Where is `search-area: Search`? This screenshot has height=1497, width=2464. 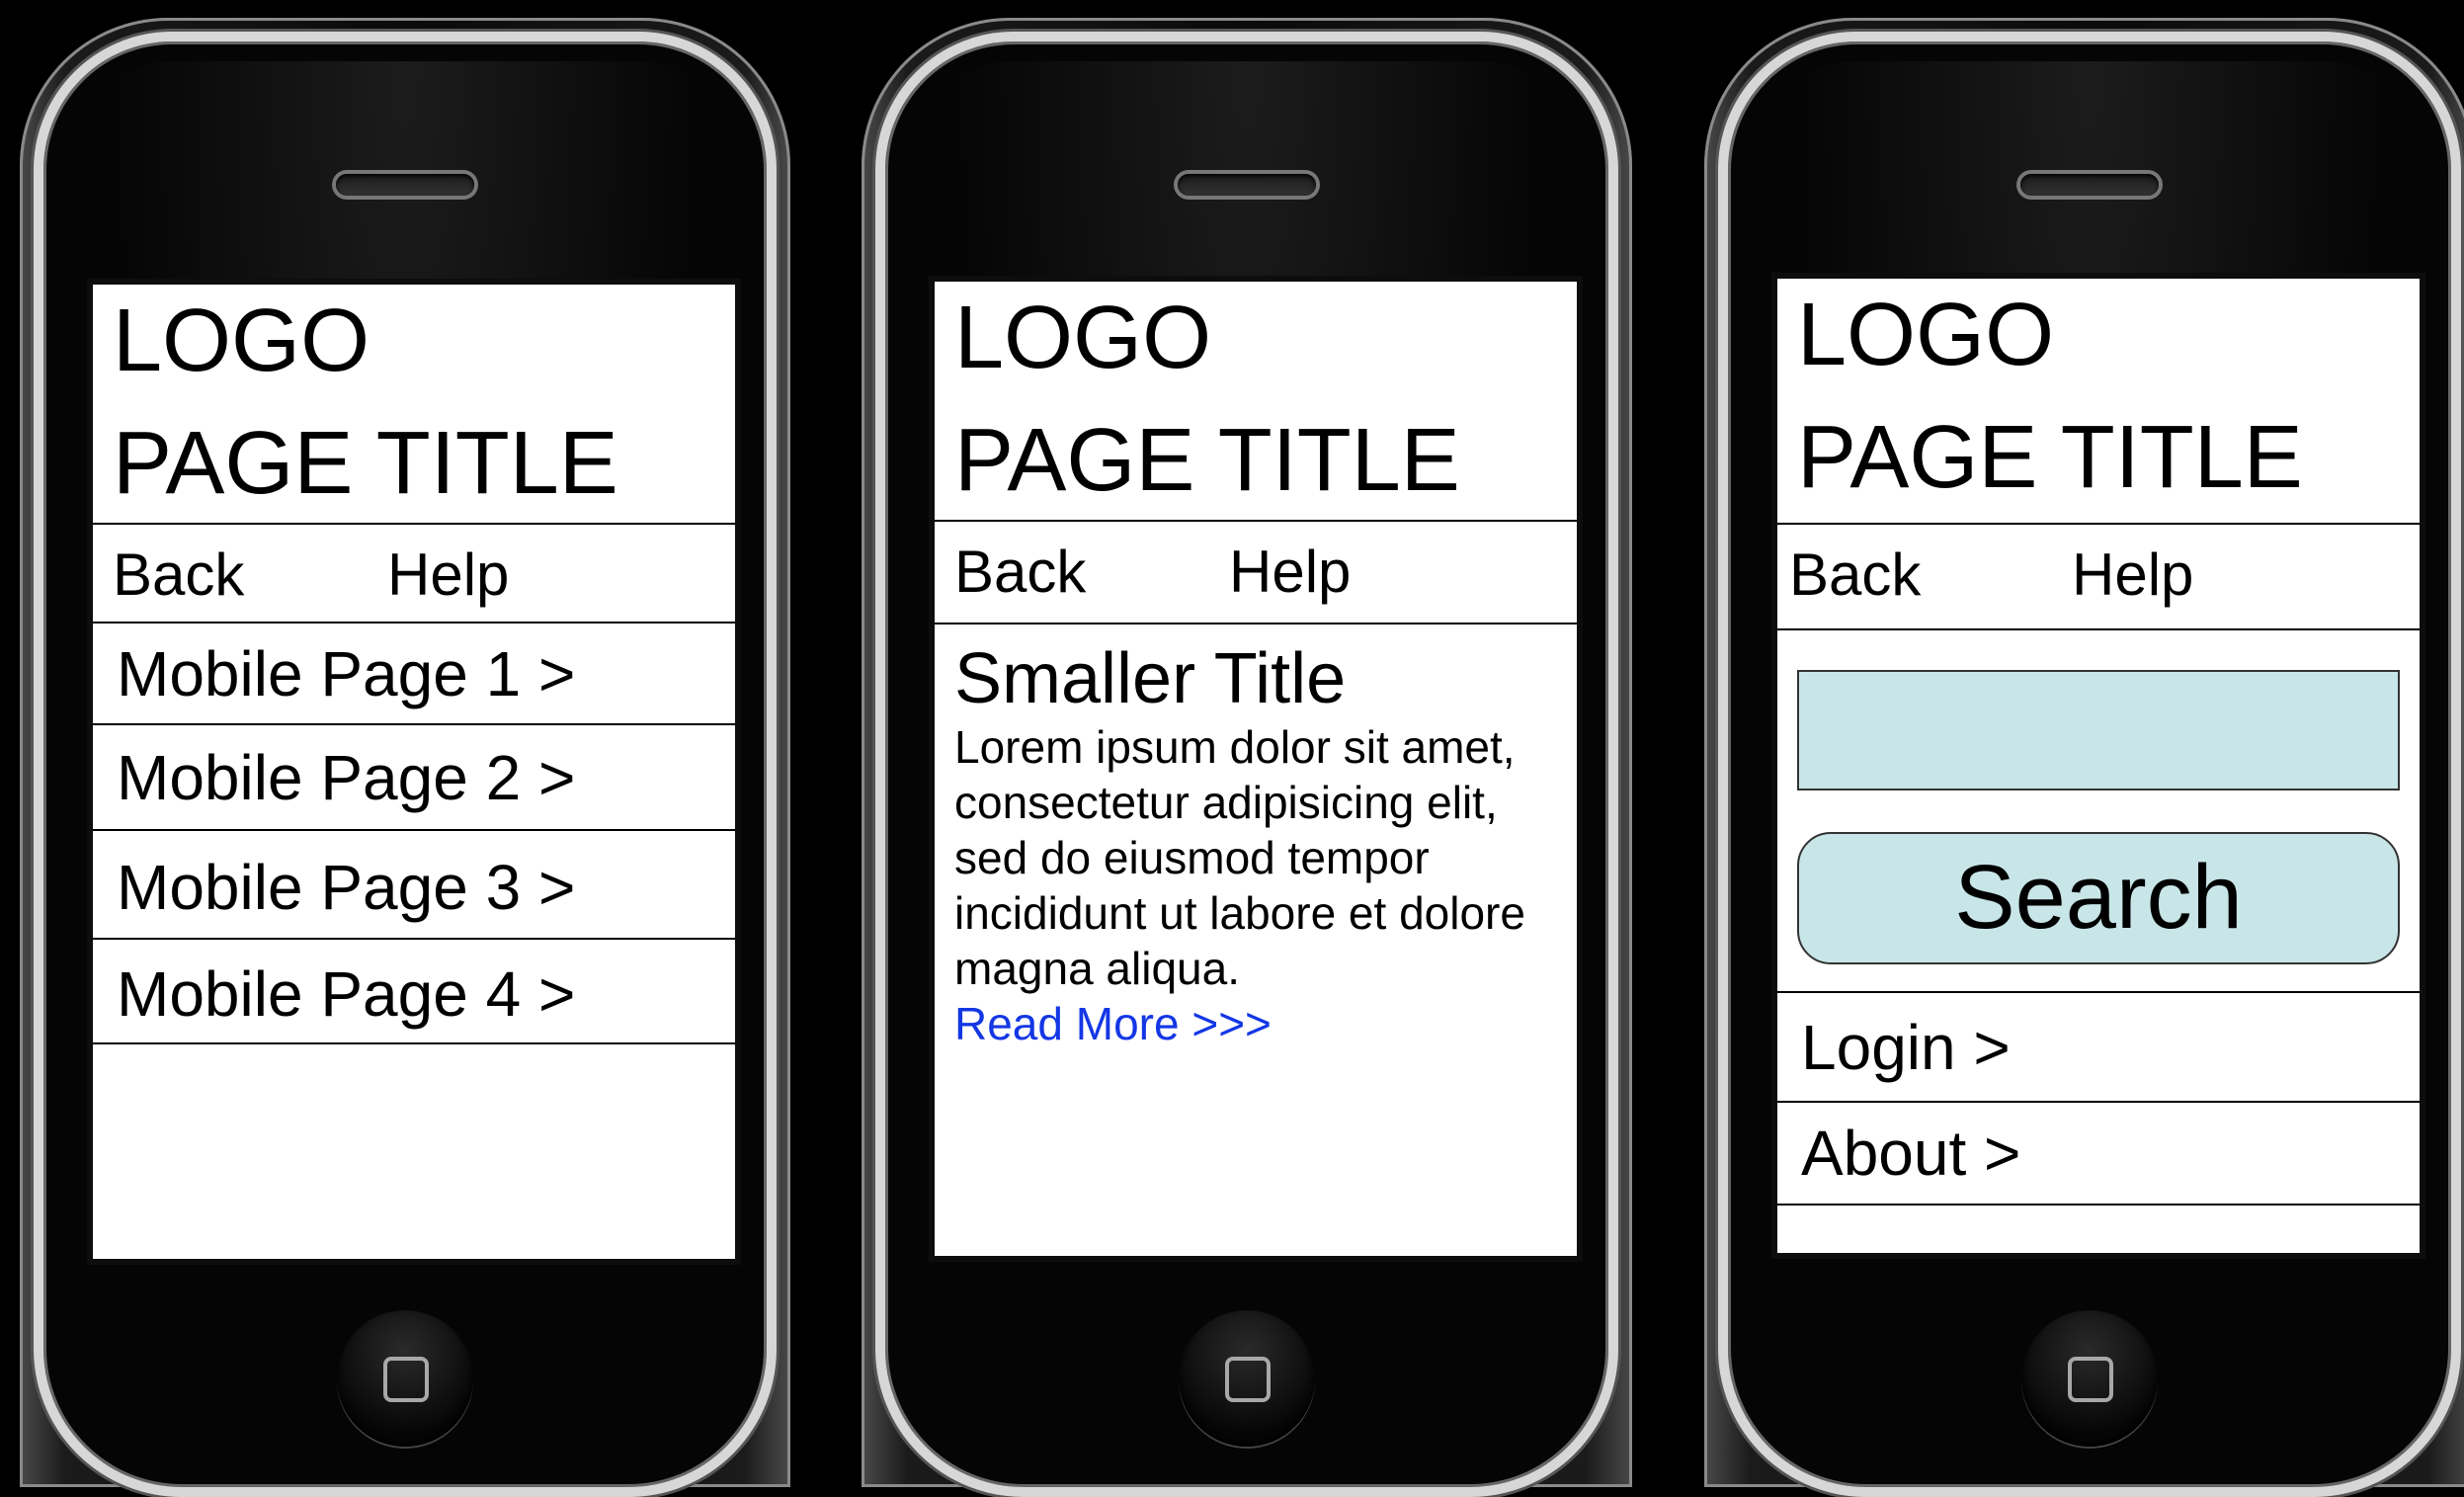 search-area: Search is located at coordinates (2098, 811).